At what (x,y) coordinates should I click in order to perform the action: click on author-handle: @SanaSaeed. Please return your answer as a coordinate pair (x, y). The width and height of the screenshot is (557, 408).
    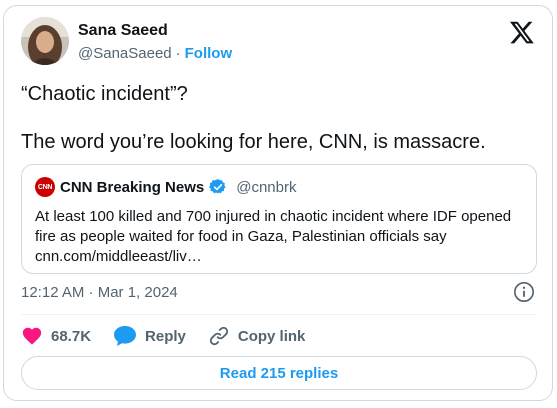
    Looking at the image, I should click on (125, 53).